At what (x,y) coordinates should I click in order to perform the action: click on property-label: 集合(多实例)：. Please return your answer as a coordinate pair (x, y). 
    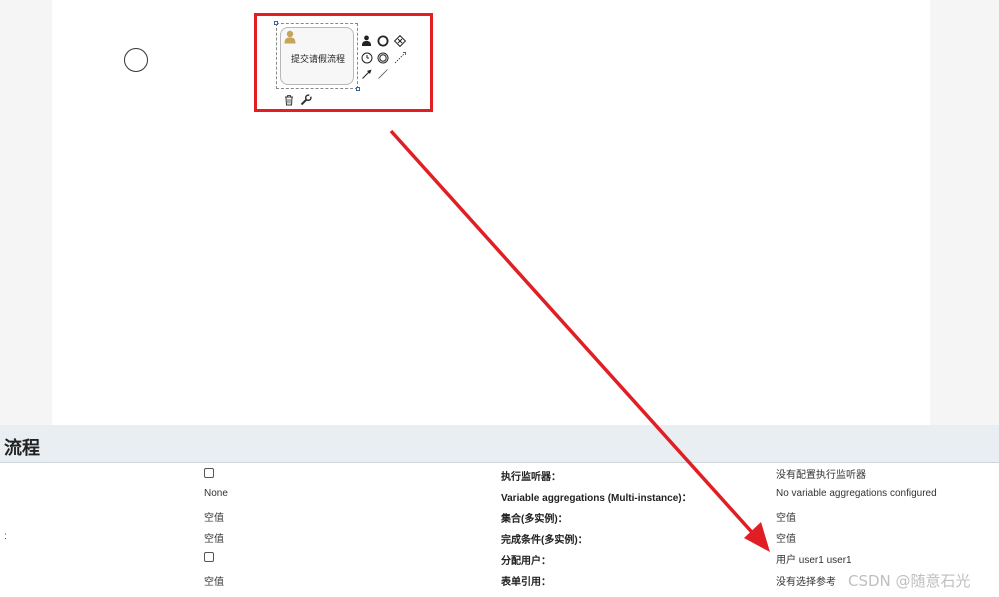
    Looking at the image, I should click on (534, 519).